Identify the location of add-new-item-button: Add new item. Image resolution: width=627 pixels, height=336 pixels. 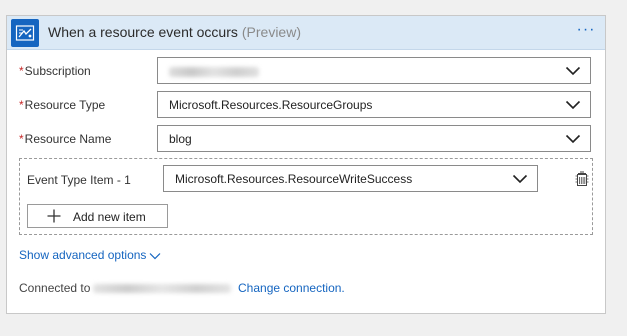
(97, 216).